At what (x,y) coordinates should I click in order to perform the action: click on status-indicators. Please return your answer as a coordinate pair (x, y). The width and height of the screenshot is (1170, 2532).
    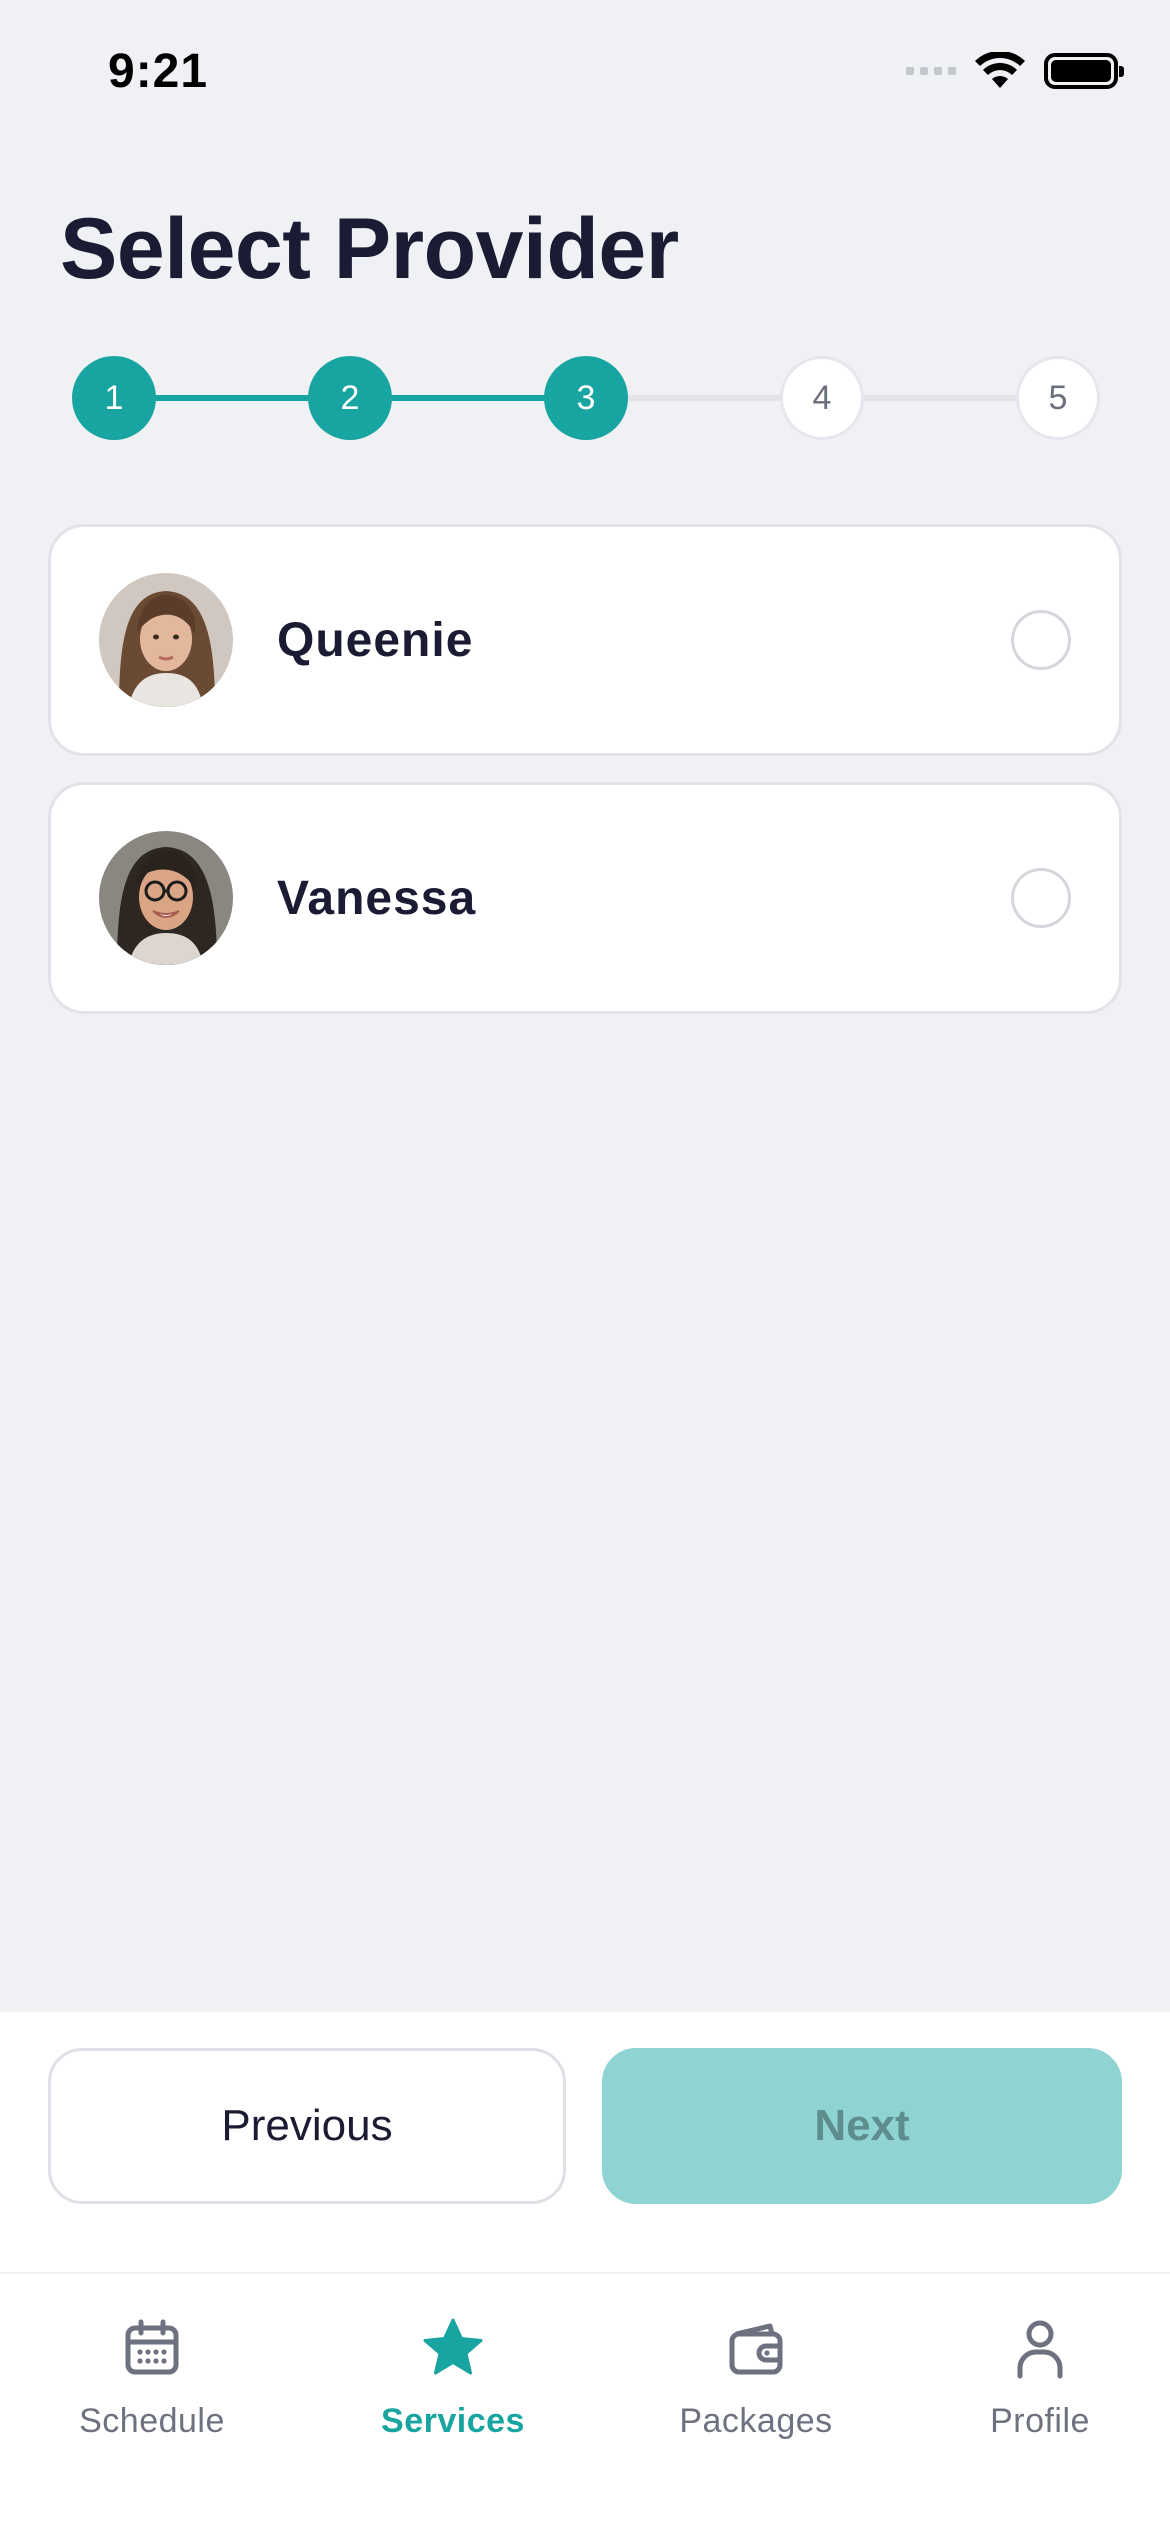
    Looking at the image, I should click on (1015, 71).